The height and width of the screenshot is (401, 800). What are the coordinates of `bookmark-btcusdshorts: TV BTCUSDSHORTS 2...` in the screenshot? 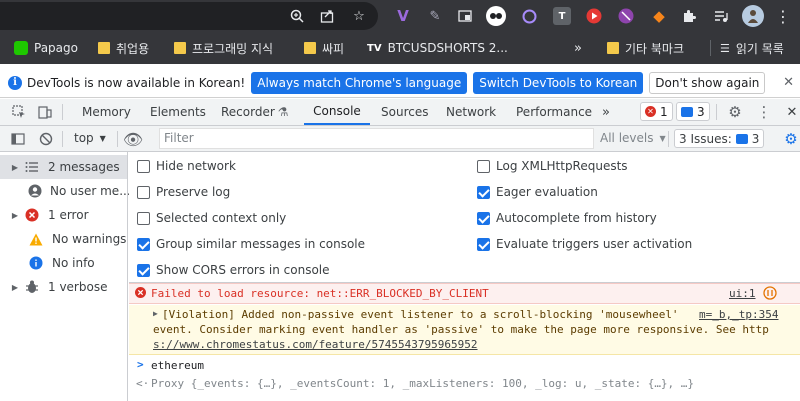 It's located at (437, 48).